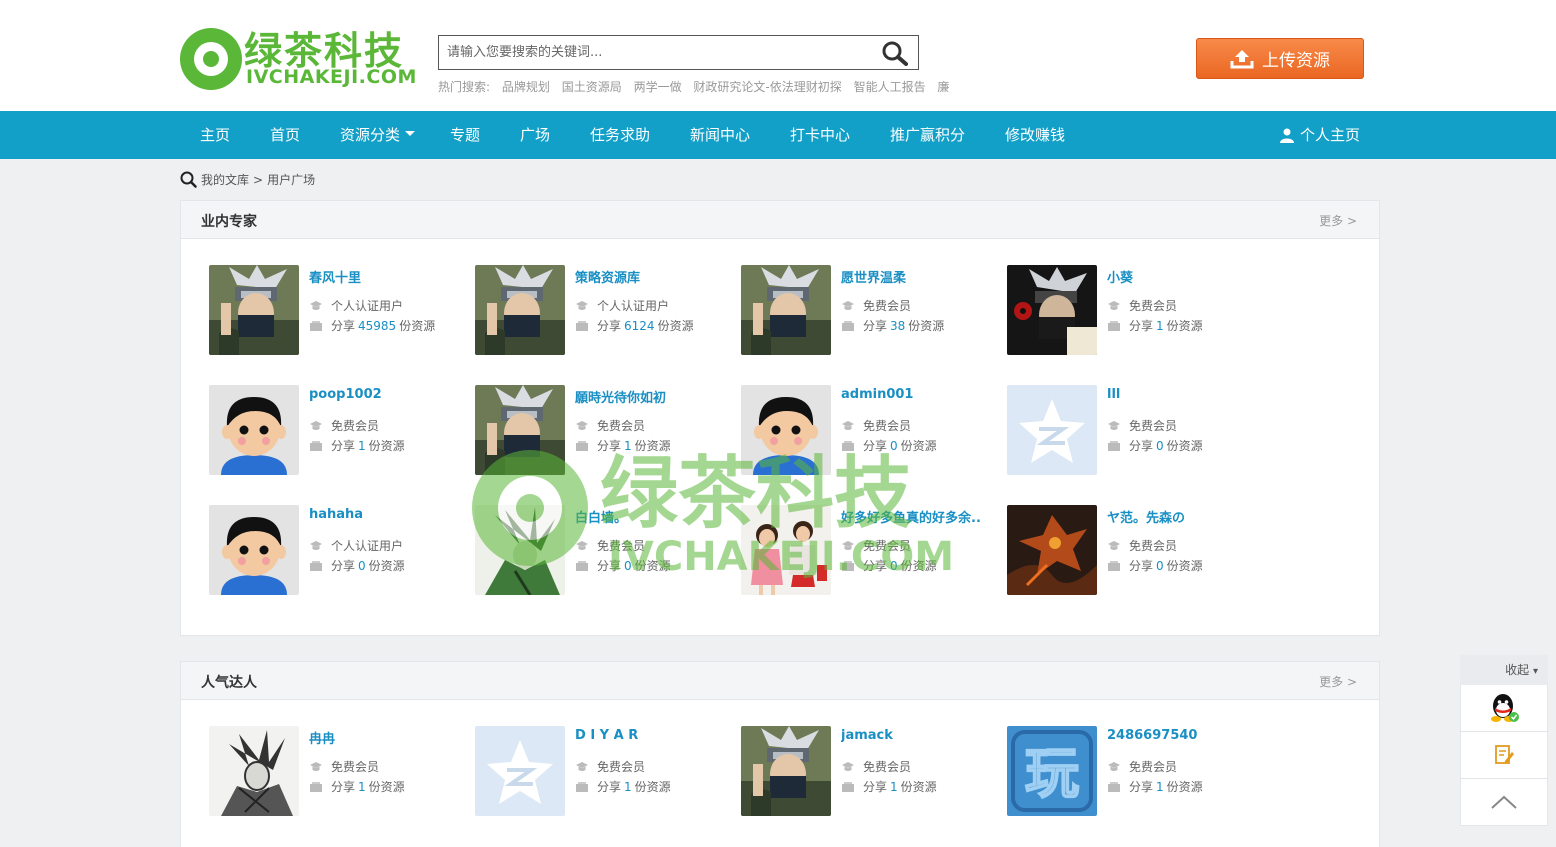  What do you see at coordinates (1504, 708) in the screenshot?
I see `side-qq-button` at bounding box center [1504, 708].